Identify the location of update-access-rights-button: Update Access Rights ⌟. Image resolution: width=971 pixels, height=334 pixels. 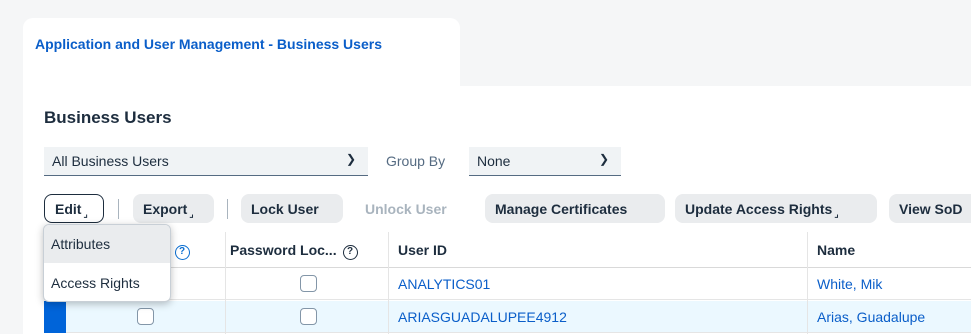
(776, 208).